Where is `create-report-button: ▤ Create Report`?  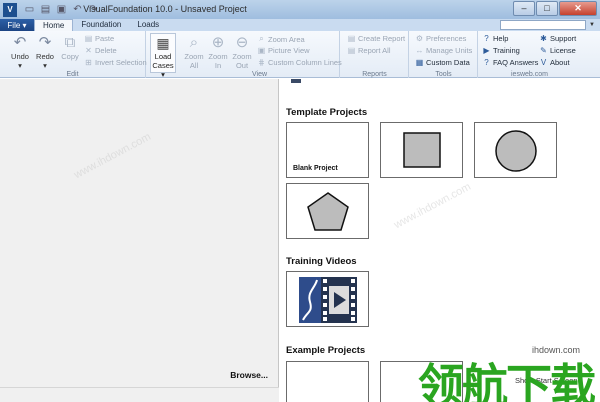 create-report-button: ▤ Create Report is located at coordinates (376, 38).